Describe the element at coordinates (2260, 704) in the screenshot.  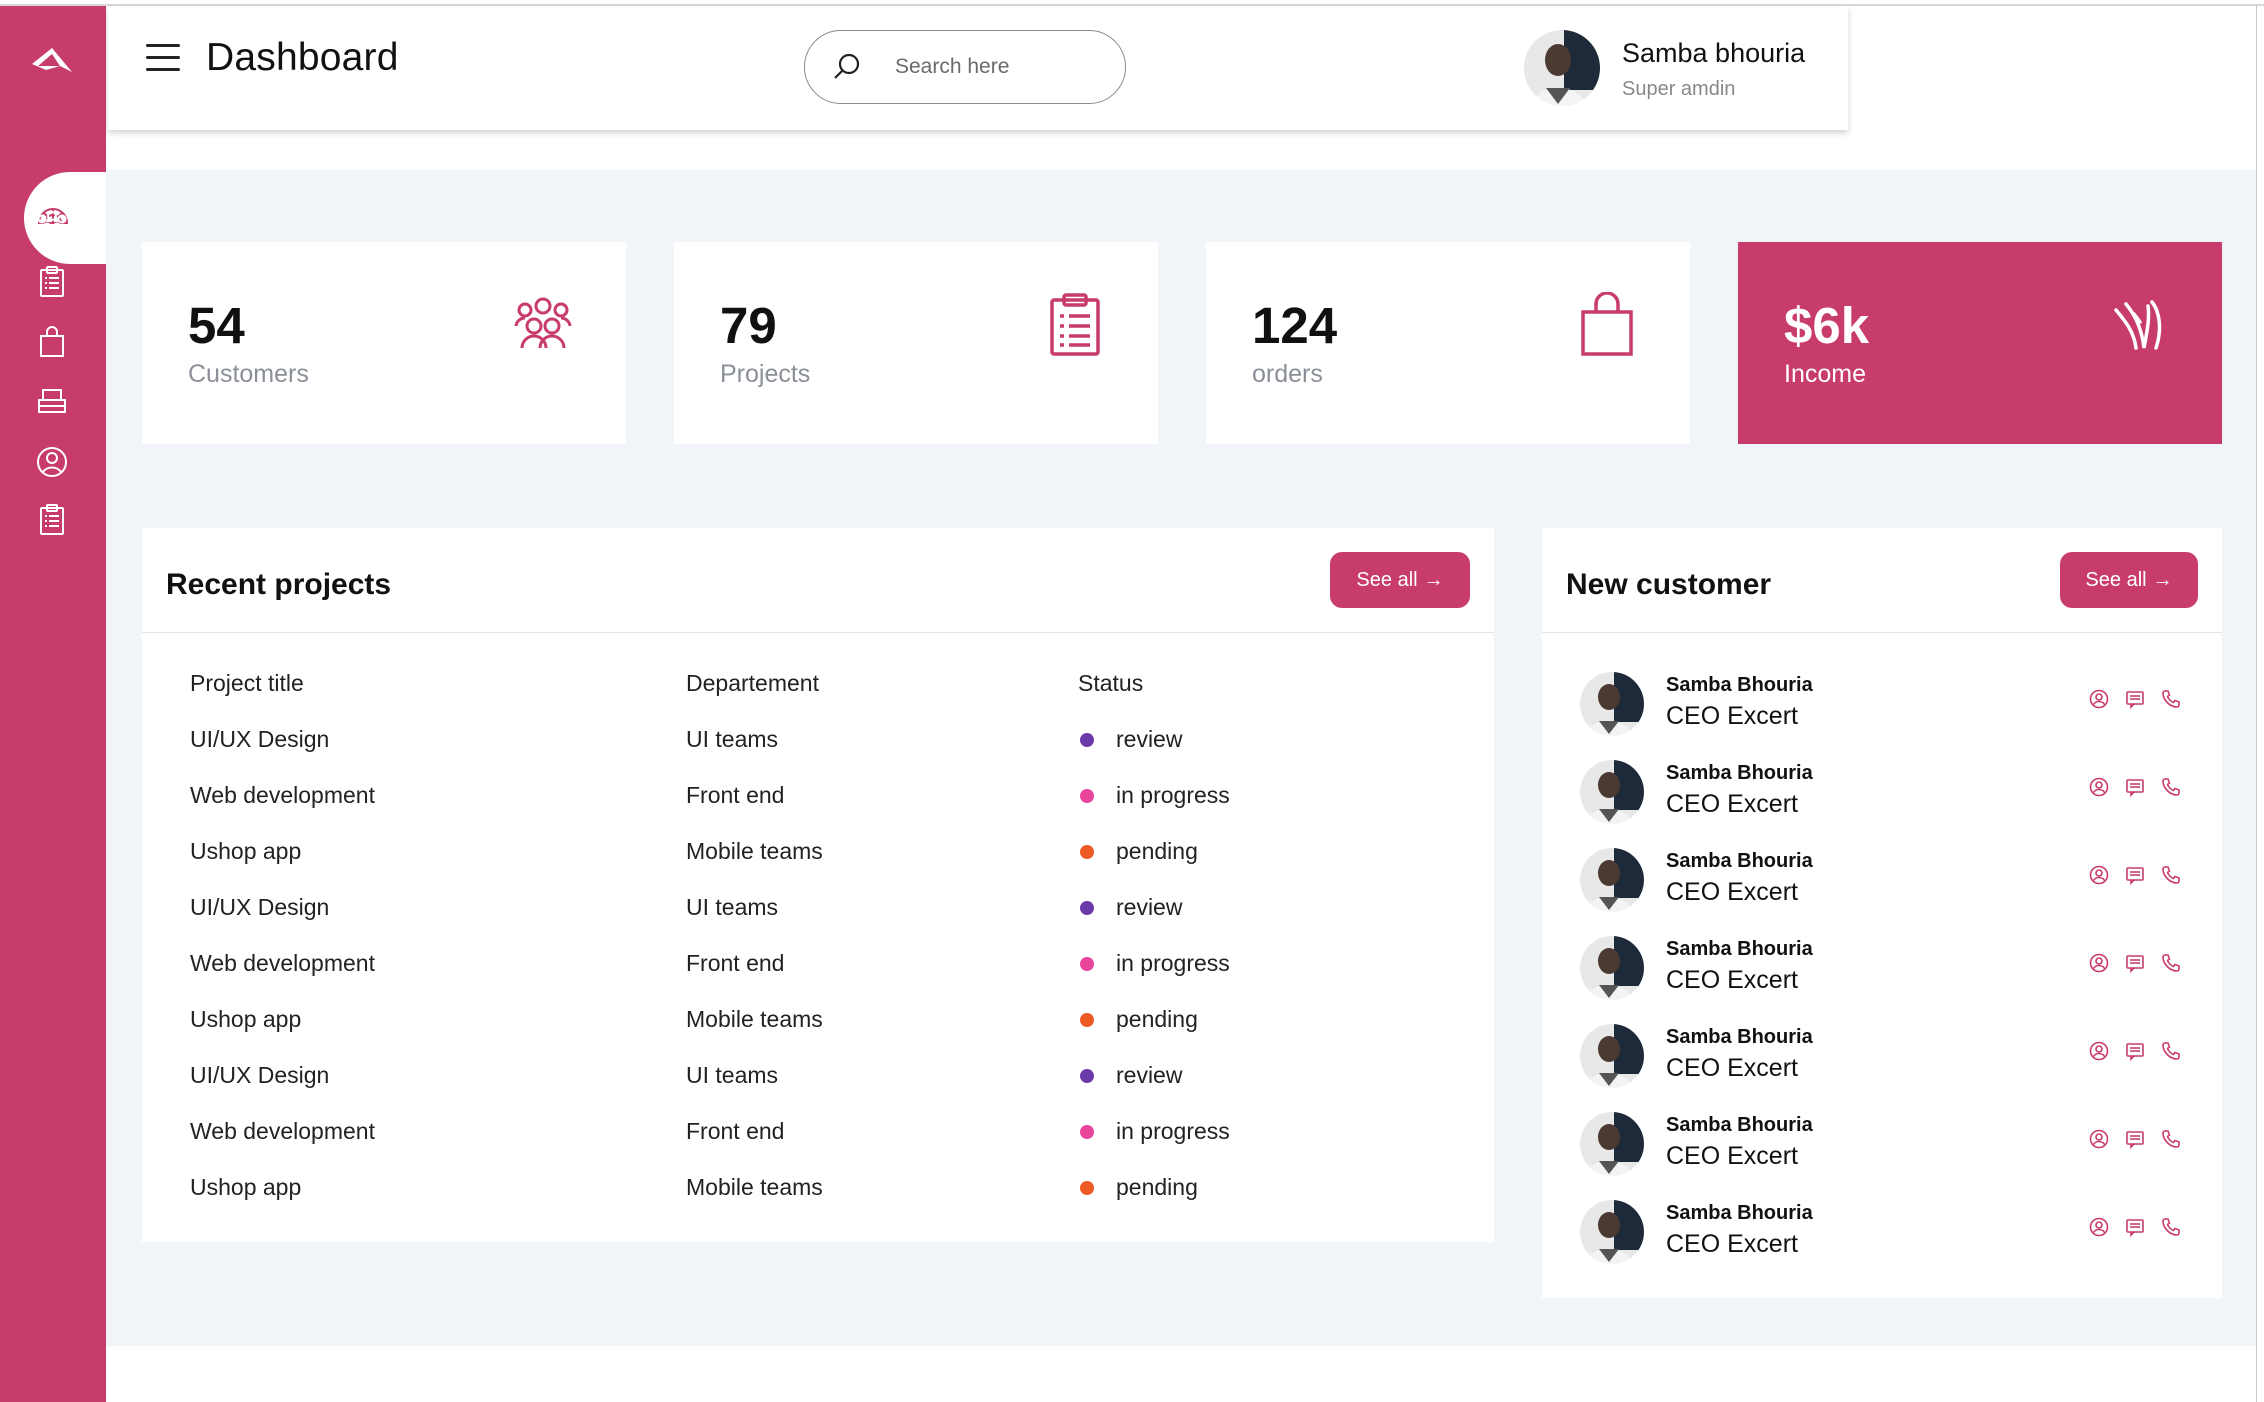
I see `scrollbar-track` at that location.